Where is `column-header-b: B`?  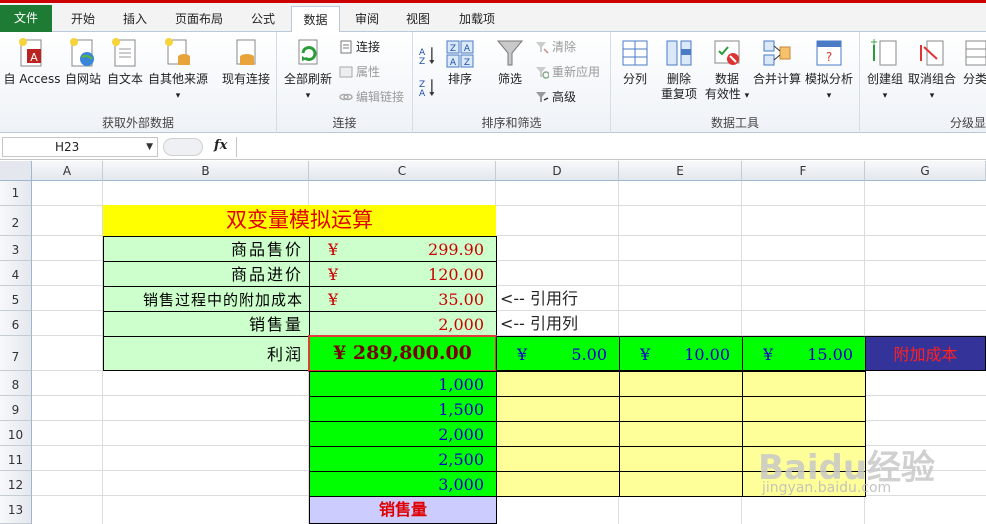 column-header-b: B is located at coordinates (206, 171).